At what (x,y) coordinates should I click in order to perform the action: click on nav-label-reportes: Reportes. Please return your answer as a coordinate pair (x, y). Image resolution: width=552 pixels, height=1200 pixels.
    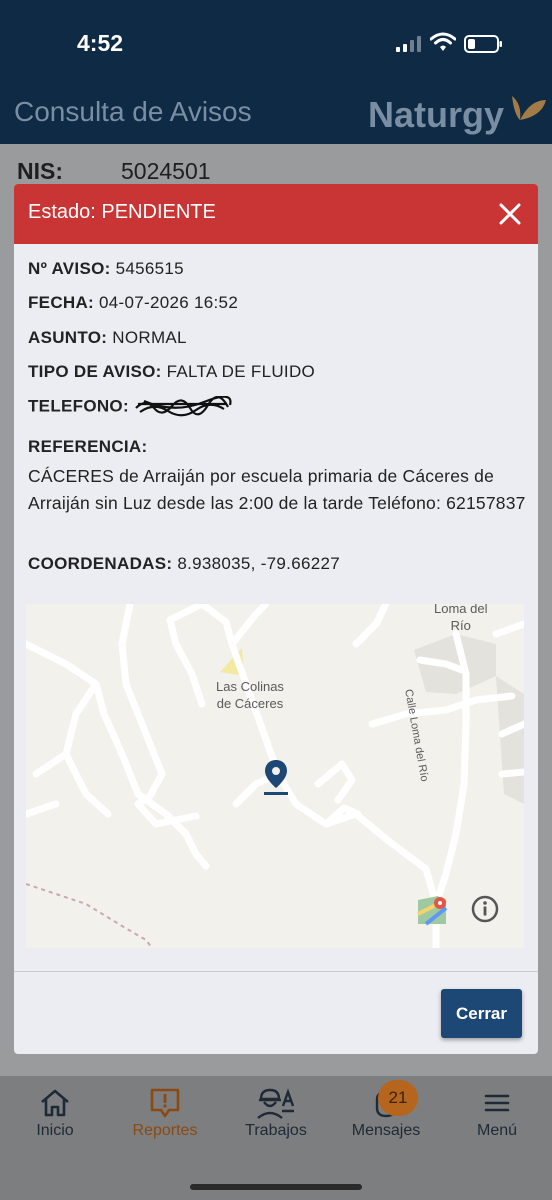
    Looking at the image, I should click on (165, 1130).